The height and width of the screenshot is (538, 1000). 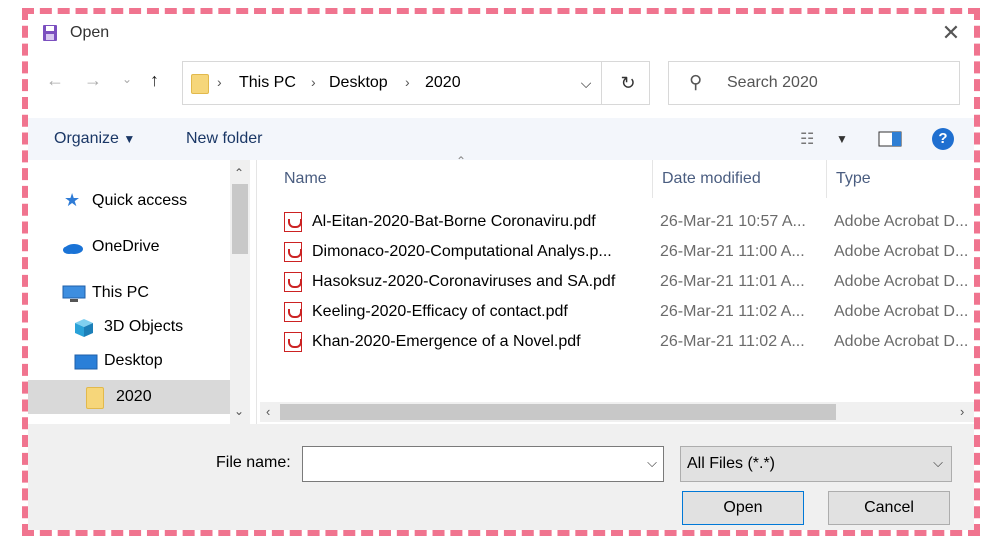 What do you see at coordinates (842, 139) in the screenshot?
I see `view-dropdown-icon: ▼` at bounding box center [842, 139].